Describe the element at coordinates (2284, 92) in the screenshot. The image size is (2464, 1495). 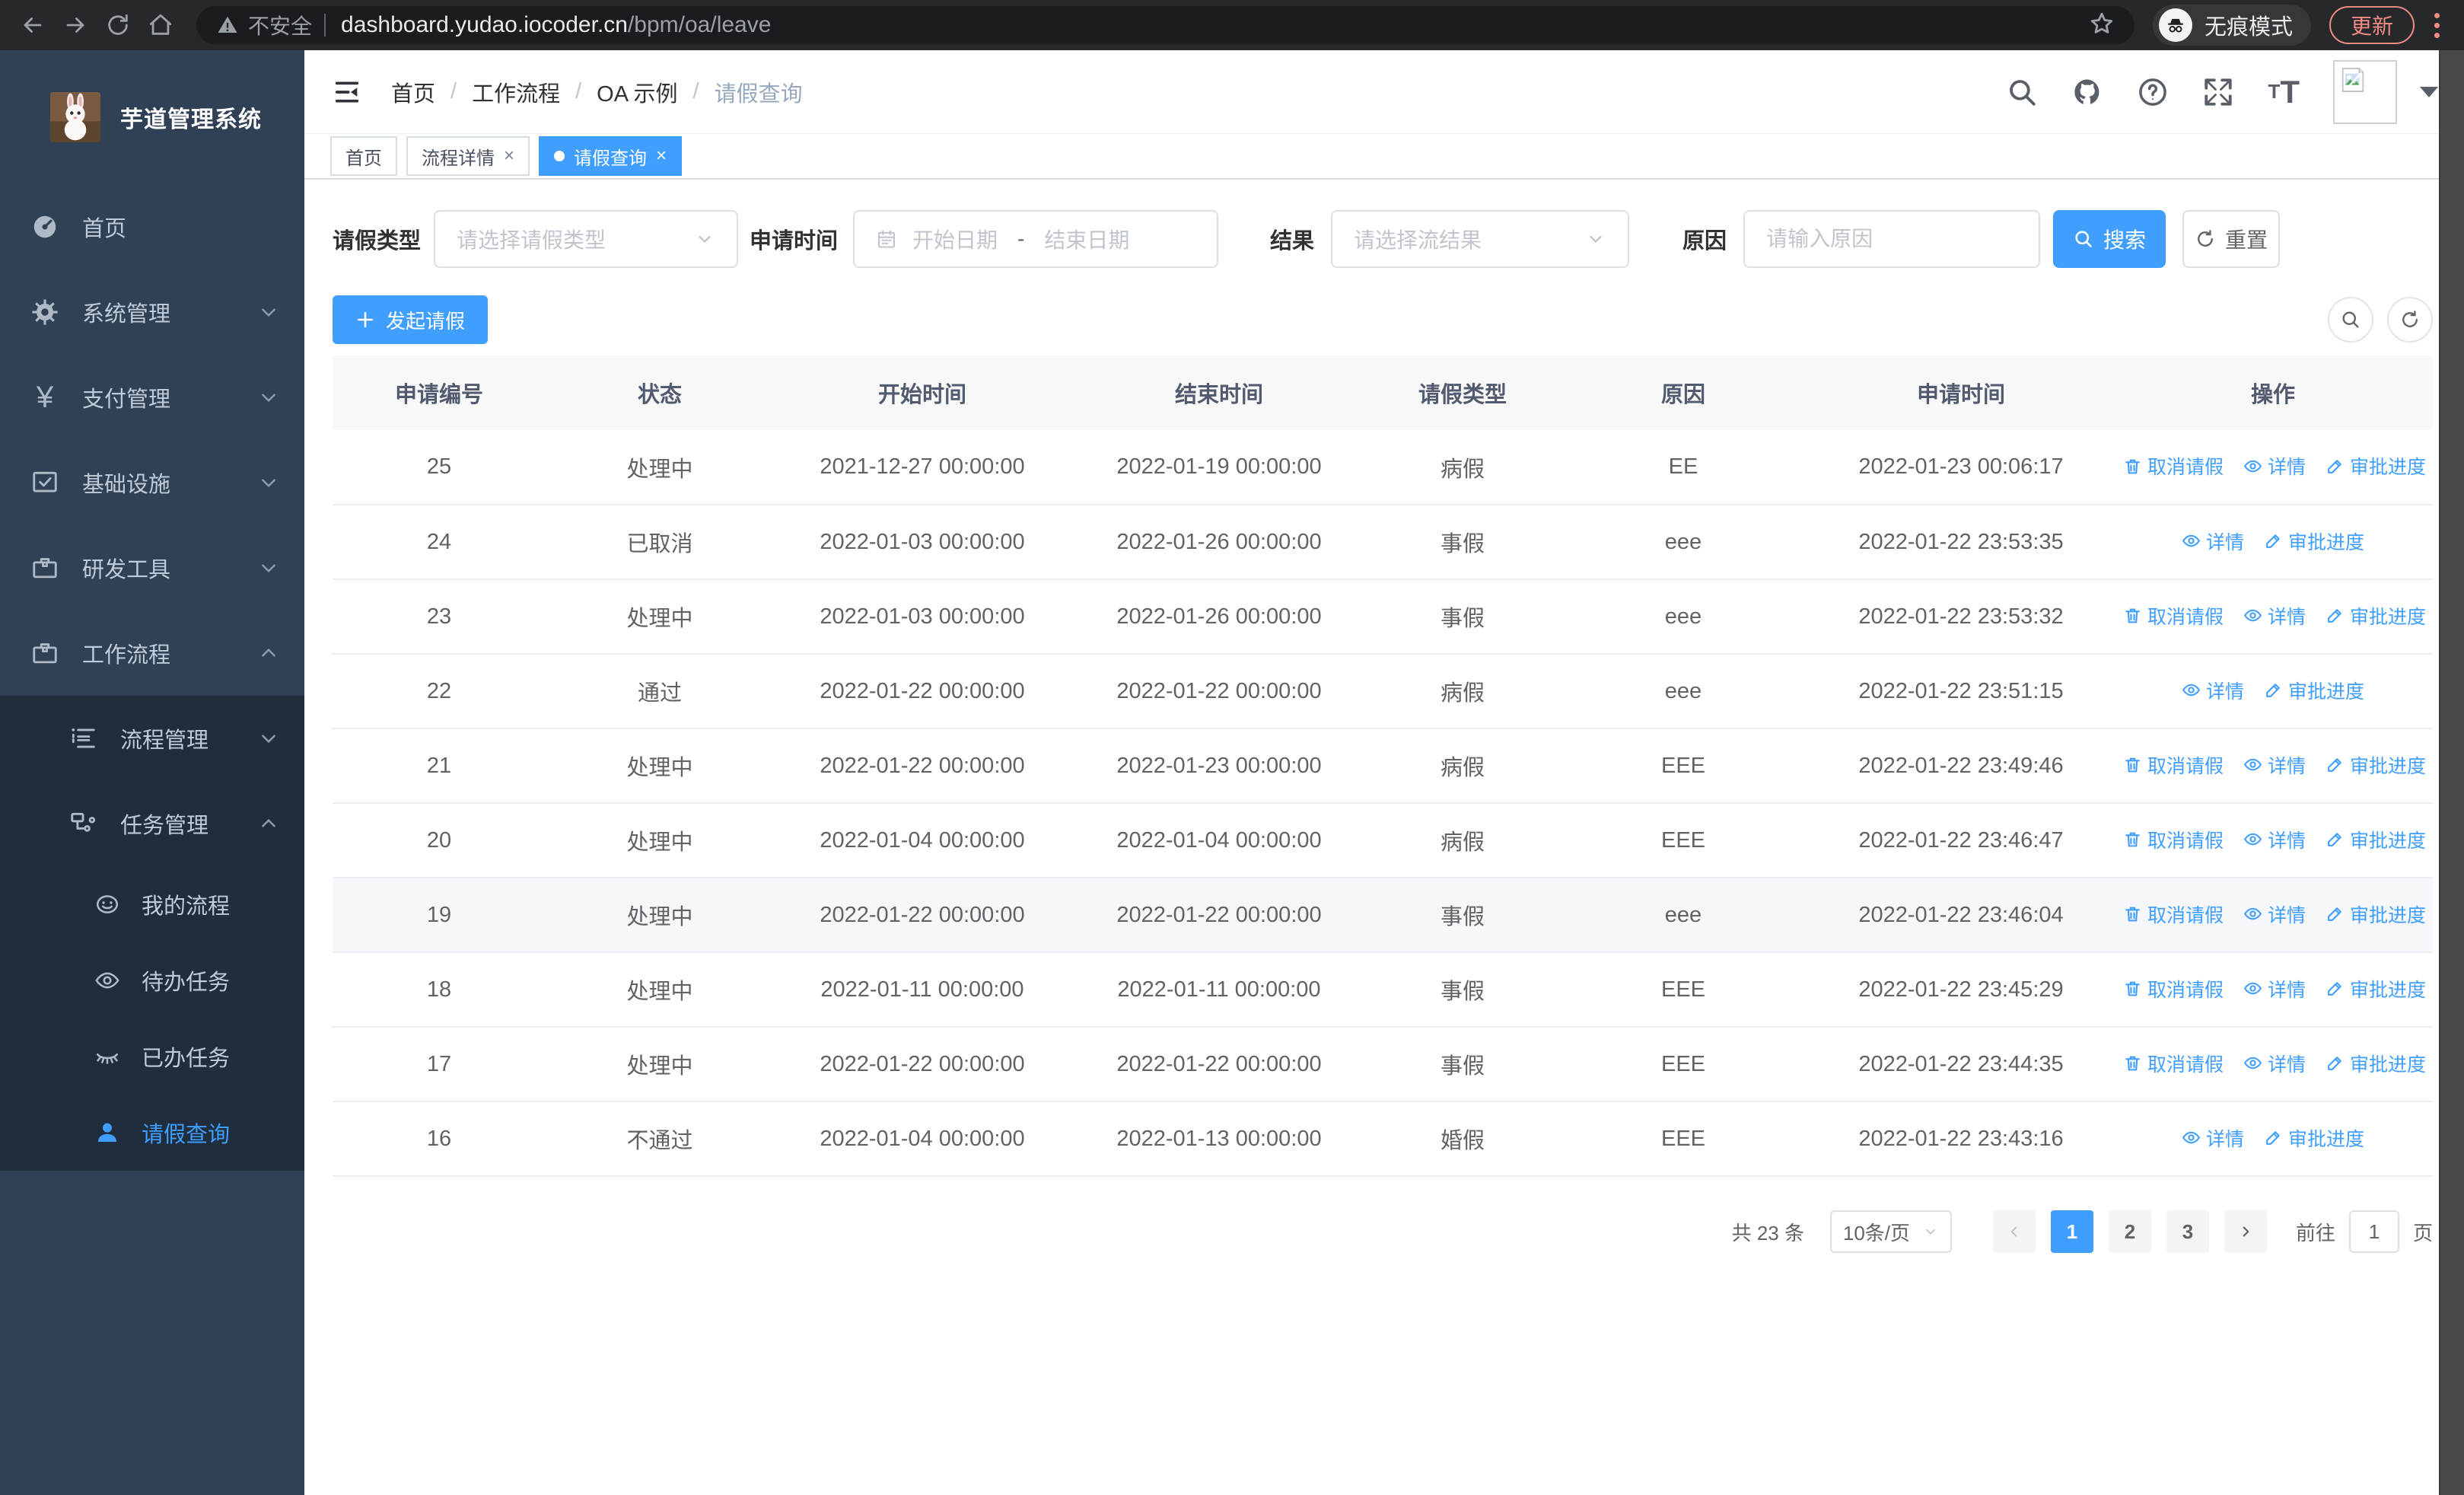
I see `font-size-icon: TT` at that location.